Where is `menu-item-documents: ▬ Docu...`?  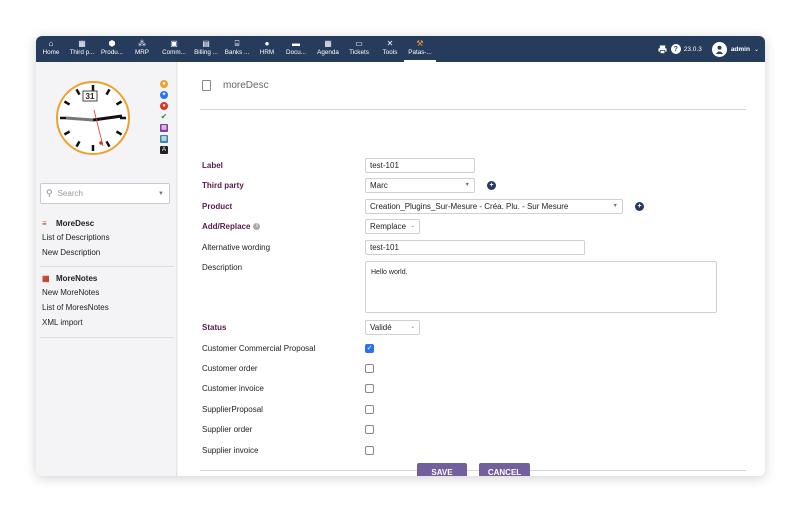 menu-item-documents: ▬ Docu... is located at coordinates (296, 49).